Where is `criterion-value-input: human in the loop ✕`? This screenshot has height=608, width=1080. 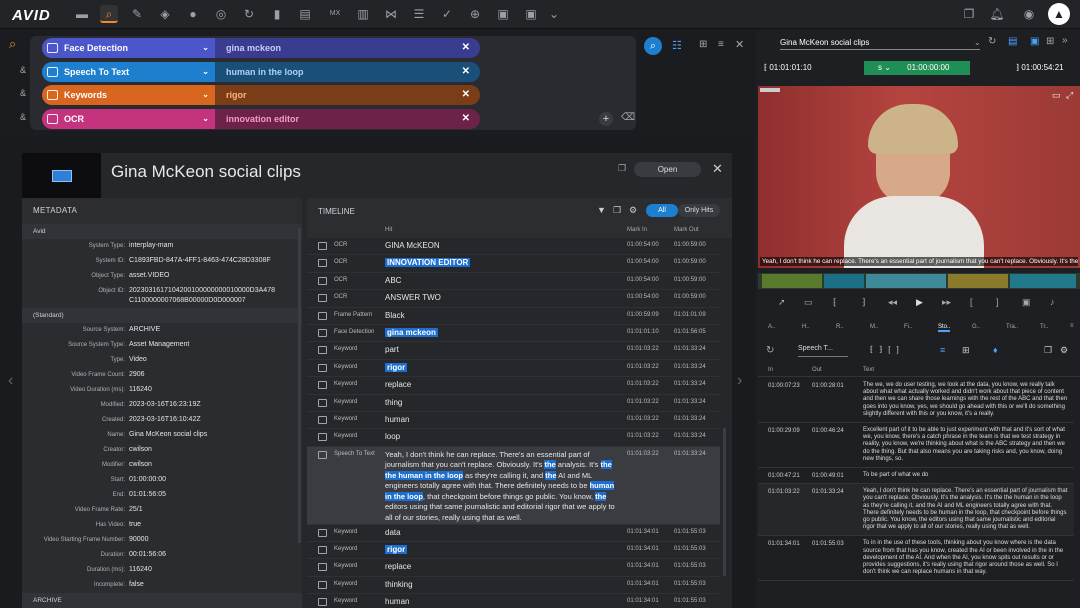
criterion-value-input: human in the loop ✕ is located at coordinates (347, 71).